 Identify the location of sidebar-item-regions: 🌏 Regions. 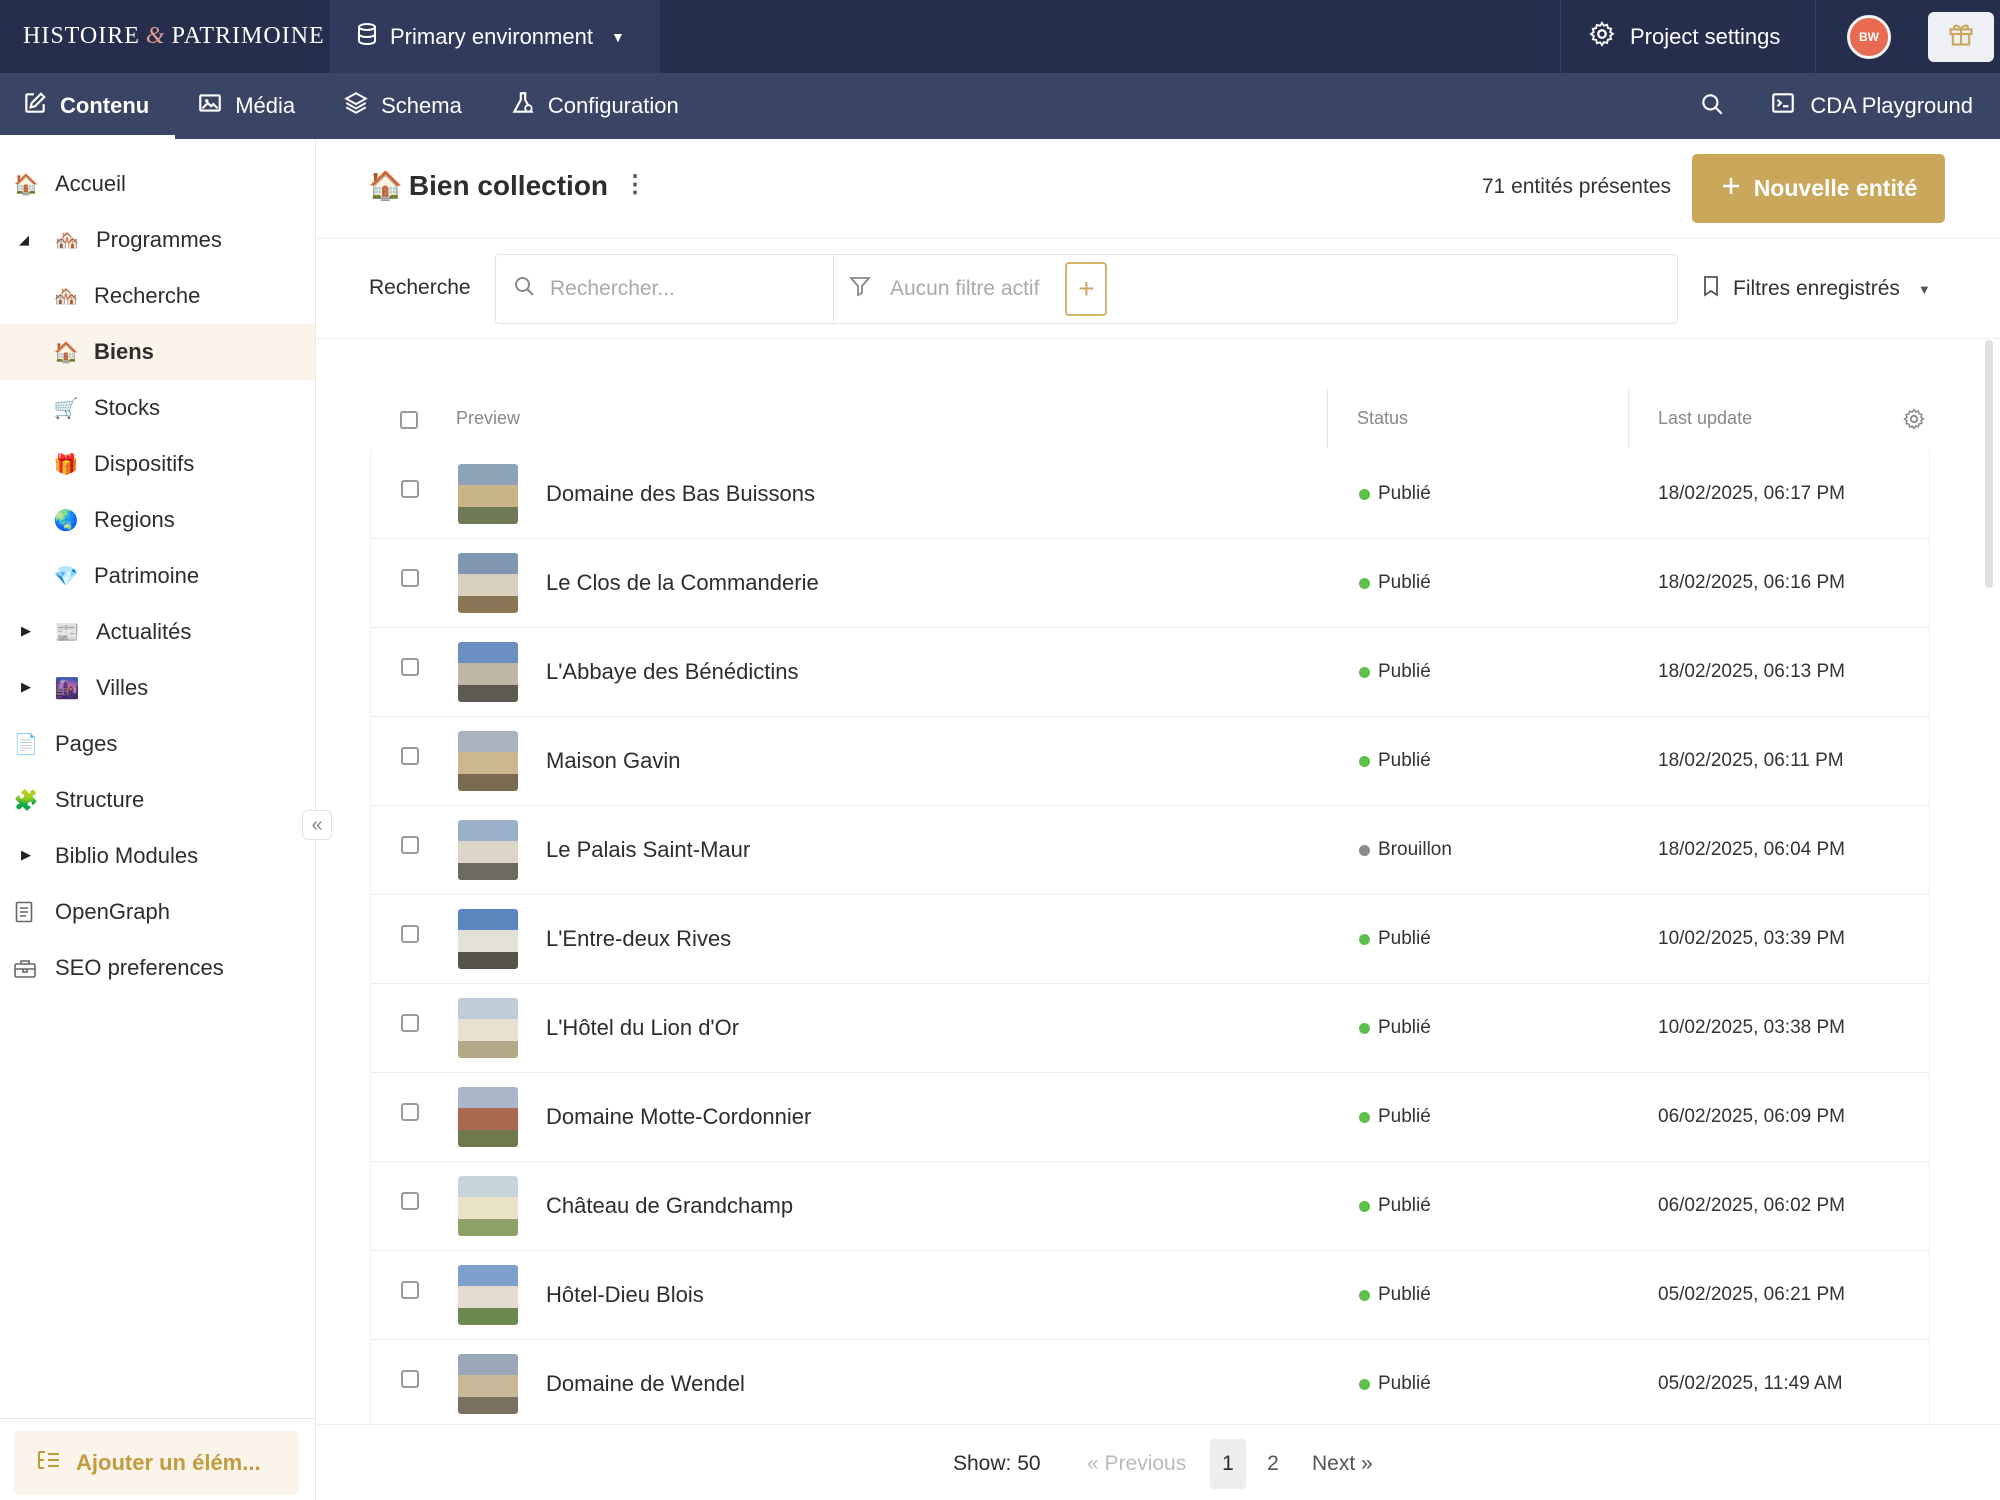
(157, 520).